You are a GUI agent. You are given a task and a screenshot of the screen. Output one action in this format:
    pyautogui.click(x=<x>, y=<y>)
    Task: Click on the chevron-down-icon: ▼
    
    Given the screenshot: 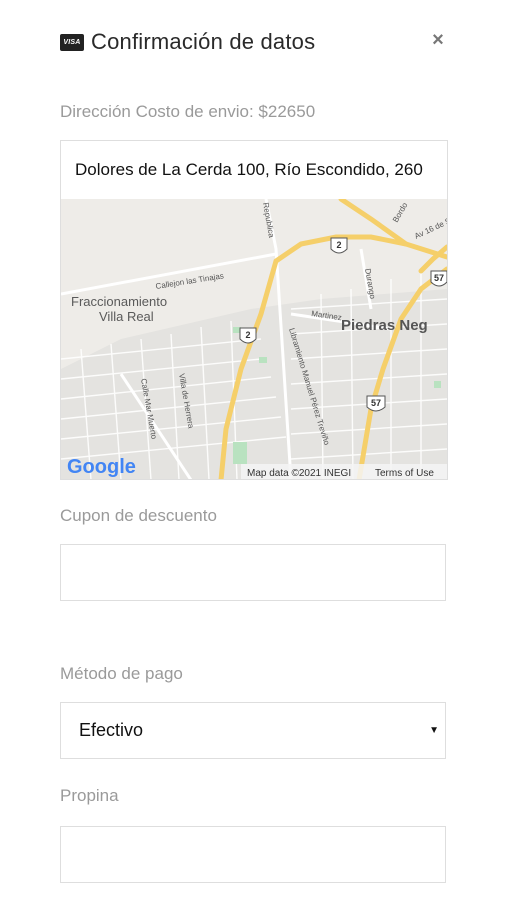 What is the action you would take?
    pyautogui.click(x=434, y=730)
    